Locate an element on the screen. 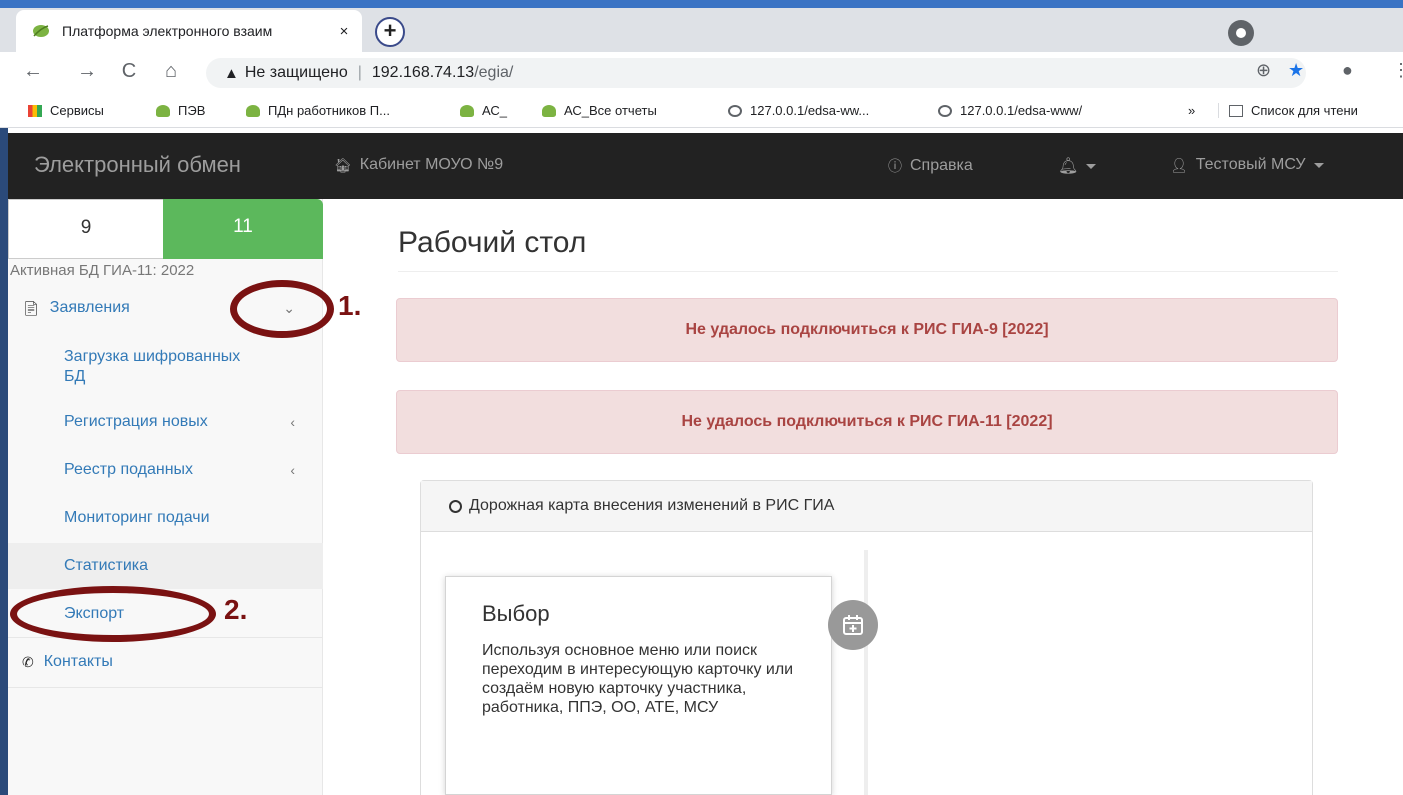 This screenshot has height=795, width=1403. window-edge is located at coordinates (701, 4).